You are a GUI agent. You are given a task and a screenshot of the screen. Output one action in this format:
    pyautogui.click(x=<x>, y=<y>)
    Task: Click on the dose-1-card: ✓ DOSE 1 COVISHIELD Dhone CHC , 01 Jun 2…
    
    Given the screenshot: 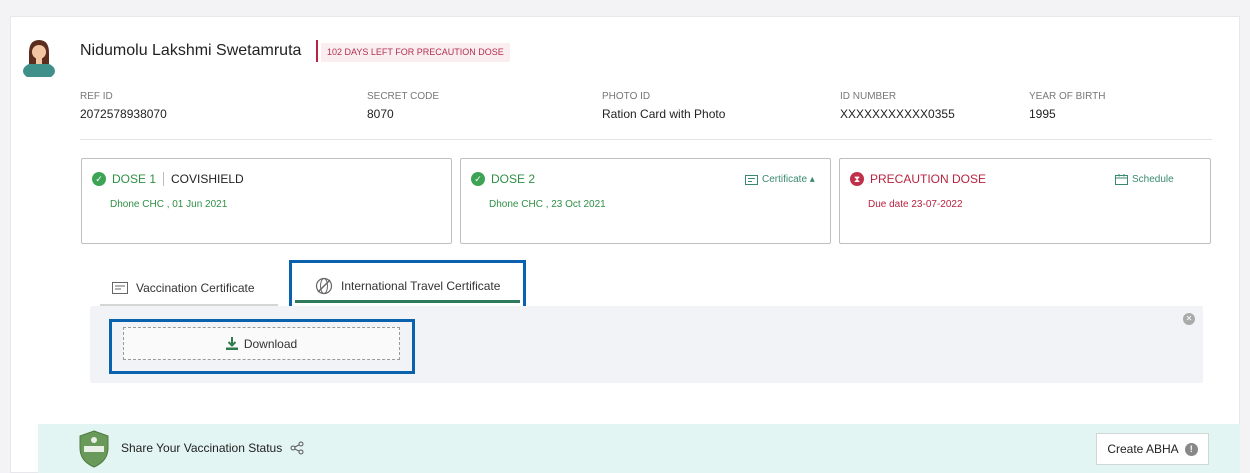 What is the action you would take?
    pyautogui.click(x=266, y=201)
    